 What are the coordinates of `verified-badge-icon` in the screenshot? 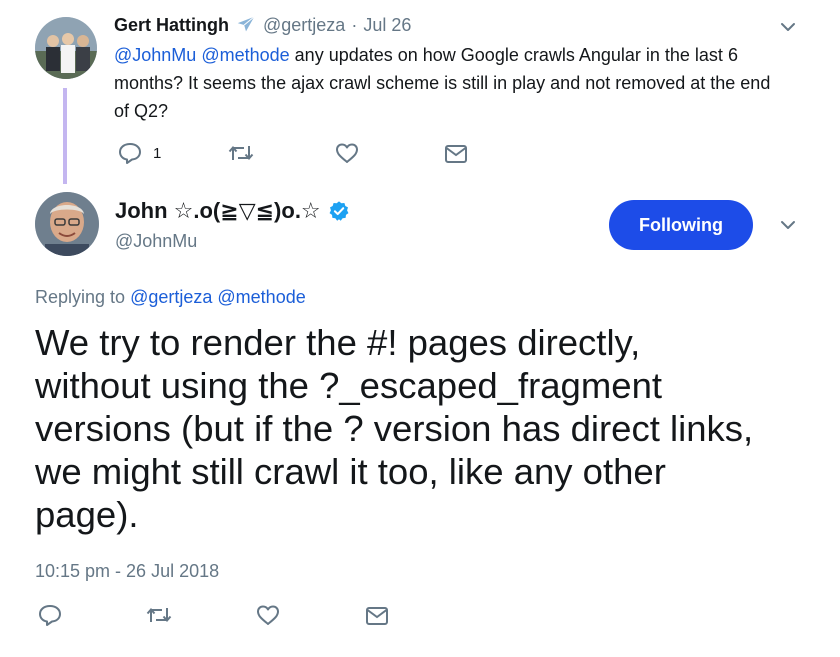 It's located at (339, 211).